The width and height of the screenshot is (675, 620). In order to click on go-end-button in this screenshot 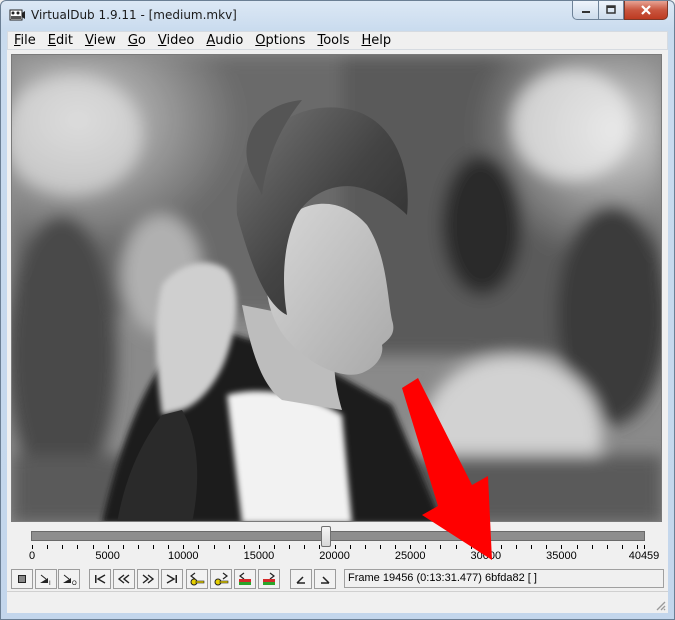, I will do `click(172, 579)`.